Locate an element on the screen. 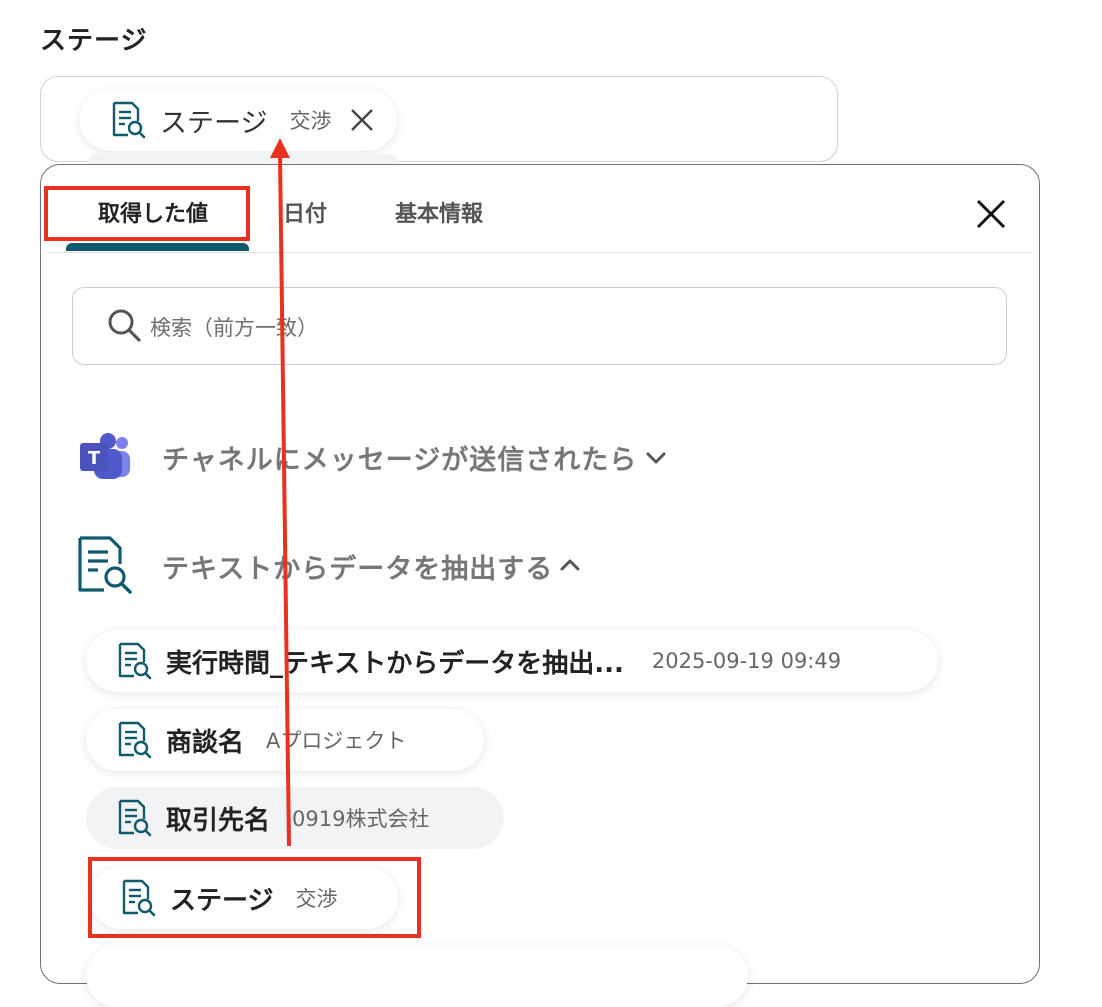  chip-name: ステージ is located at coordinates (214, 123).